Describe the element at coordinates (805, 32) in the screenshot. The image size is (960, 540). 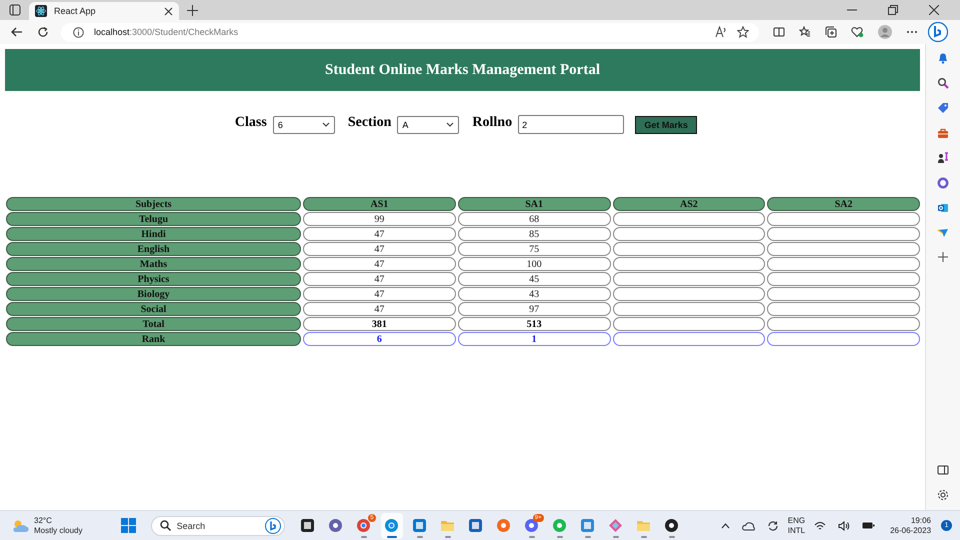
I see `favorites-icon` at that location.